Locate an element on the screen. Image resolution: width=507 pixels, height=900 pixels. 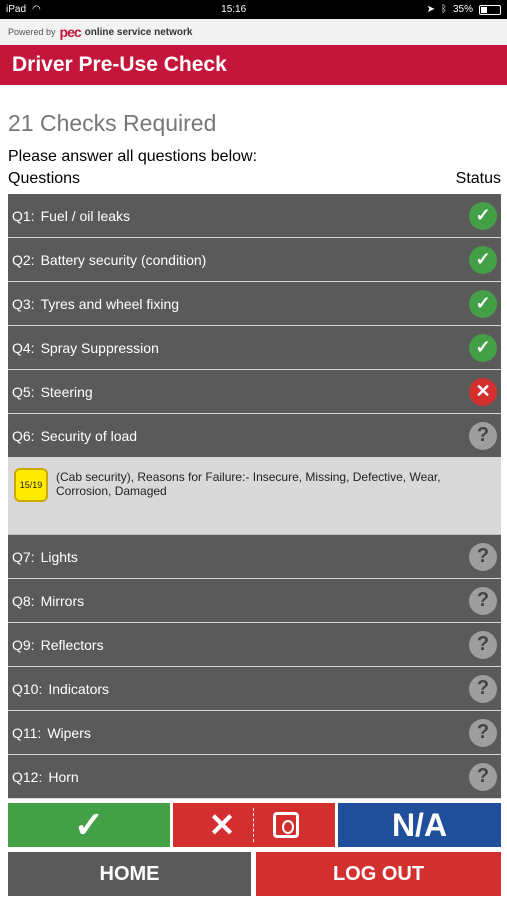
divider is located at coordinates (254, 825).